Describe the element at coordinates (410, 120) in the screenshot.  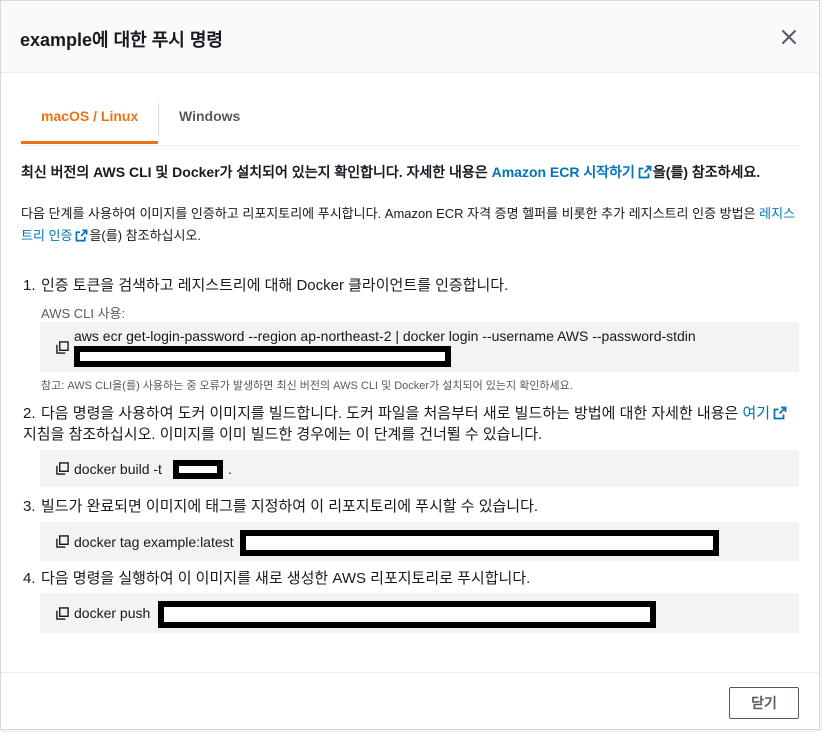
I see `os-tabs: macOS / Linux Windows` at that location.